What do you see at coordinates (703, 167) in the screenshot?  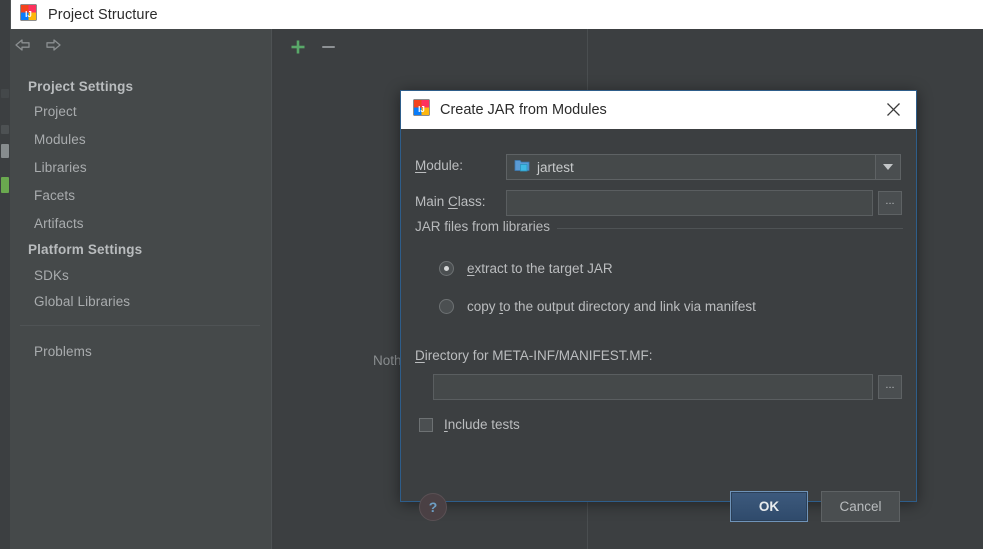 I see `module-combo: jartest` at bounding box center [703, 167].